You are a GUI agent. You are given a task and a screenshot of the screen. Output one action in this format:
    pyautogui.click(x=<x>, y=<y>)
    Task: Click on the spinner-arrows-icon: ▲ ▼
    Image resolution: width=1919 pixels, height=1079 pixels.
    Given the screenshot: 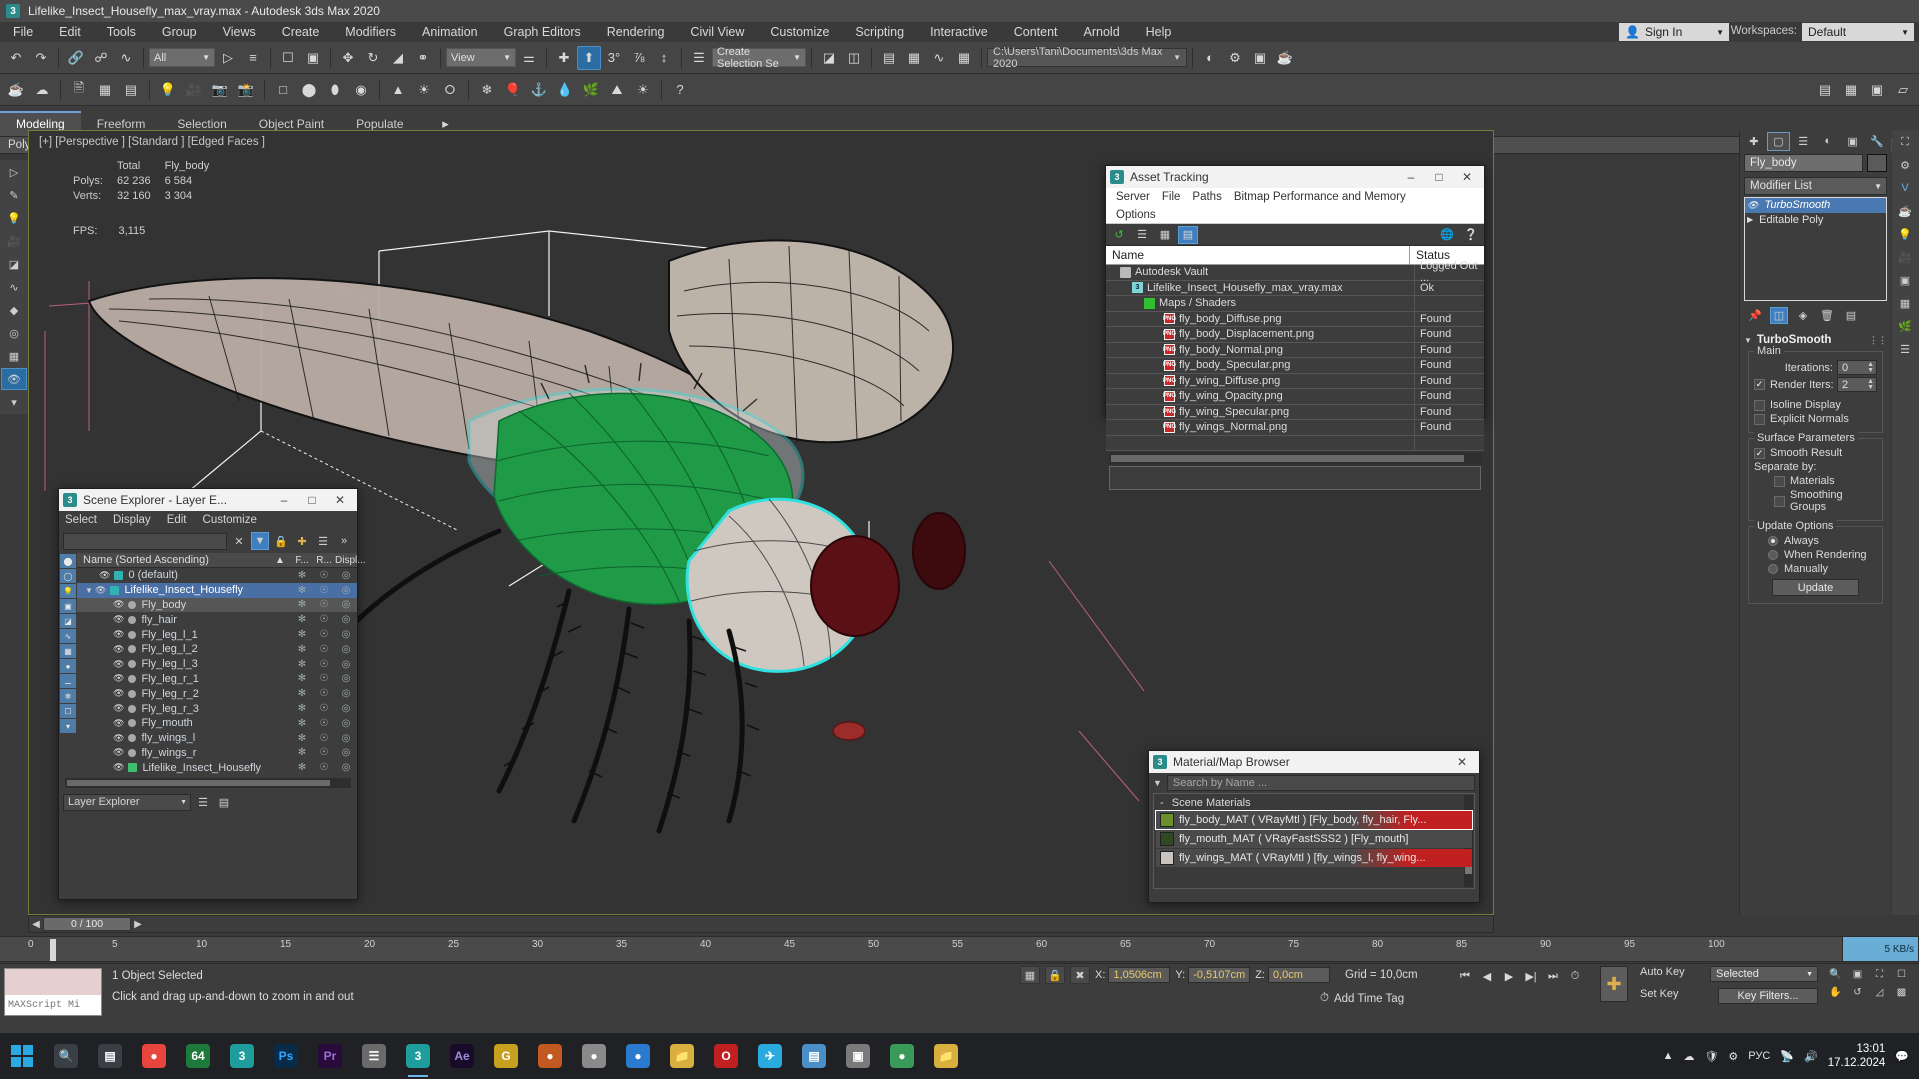 What is the action you would take?
    pyautogui.click(x=1870, y=384)
    